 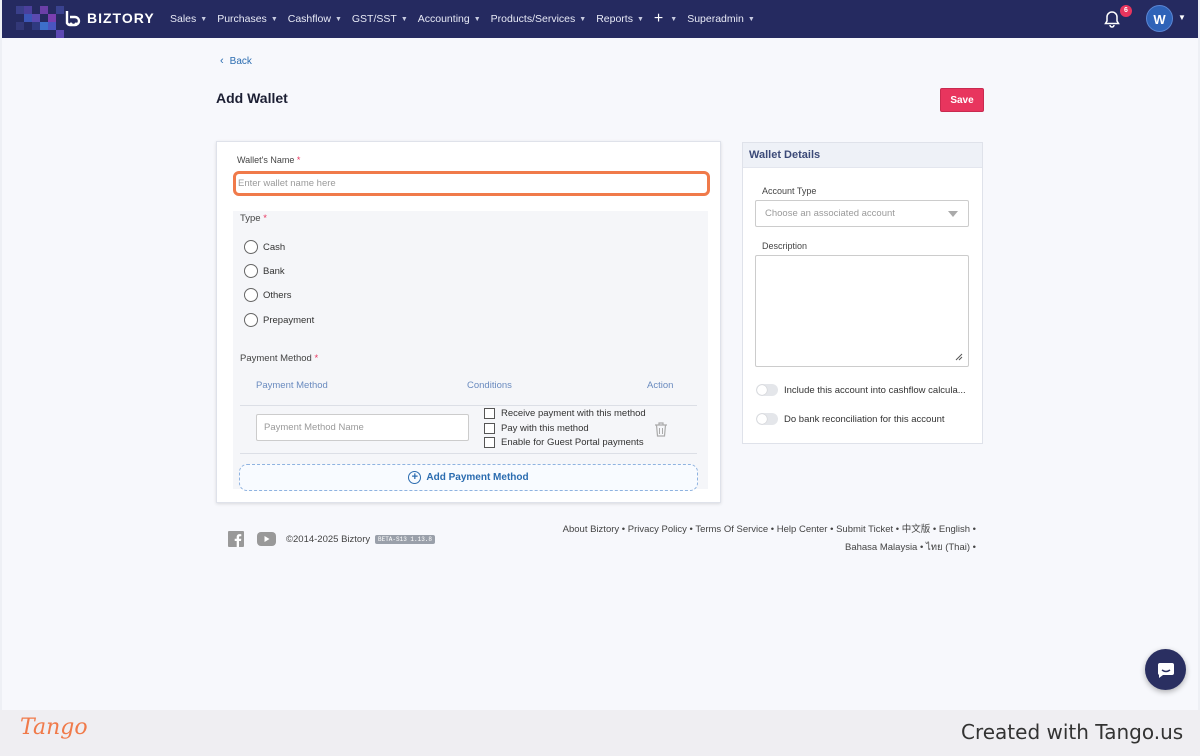 I want to click on menu-gst-sst: GST/SST ▼, so click(x=380, y=19).